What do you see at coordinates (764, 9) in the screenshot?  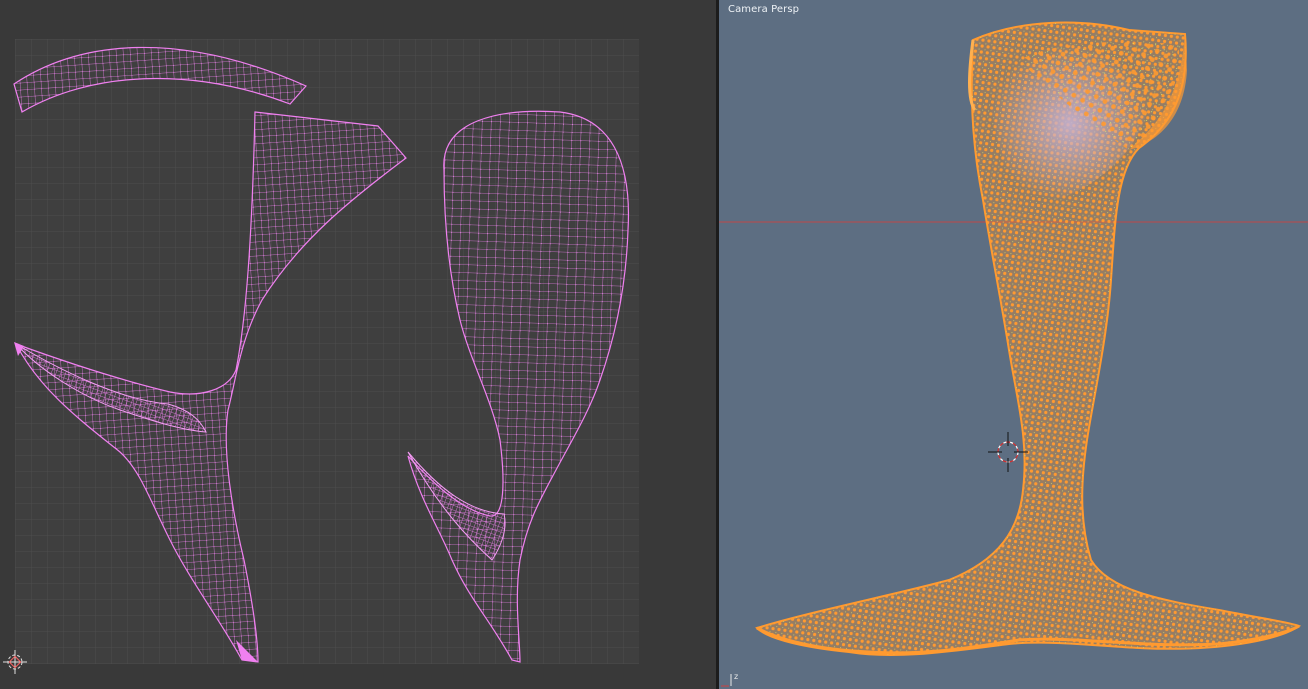 I see `viewport-view-label: Camera Persp` at bounding box center [764, 9].